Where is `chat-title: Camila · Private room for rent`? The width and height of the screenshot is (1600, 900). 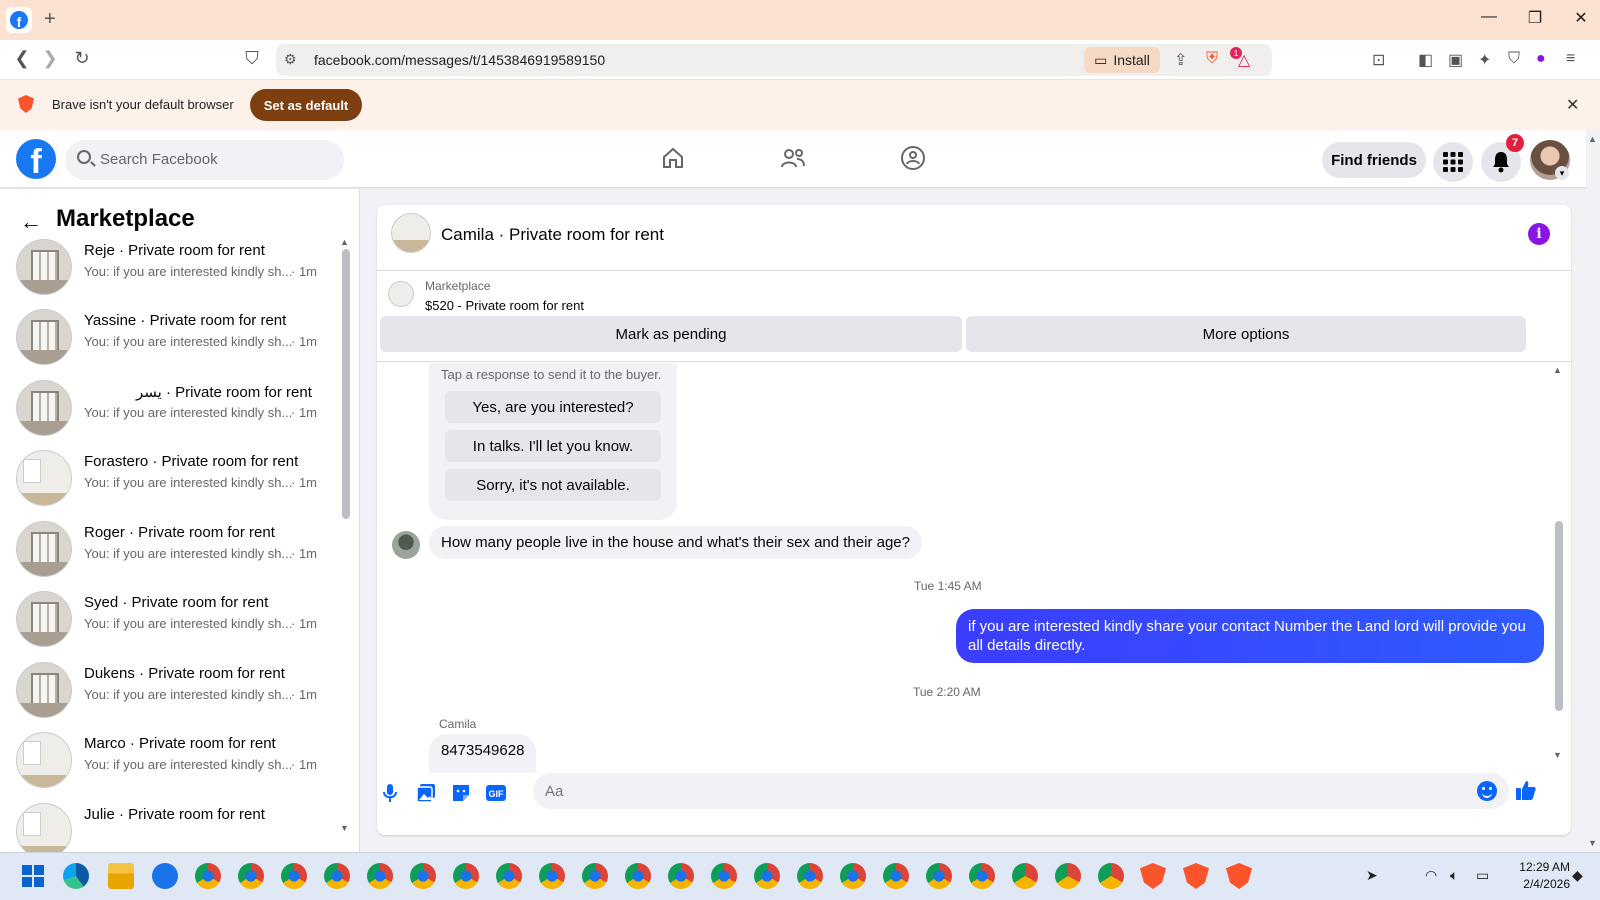 chat-title: Camila · Private room for rent is located at coordinates (552, 235).